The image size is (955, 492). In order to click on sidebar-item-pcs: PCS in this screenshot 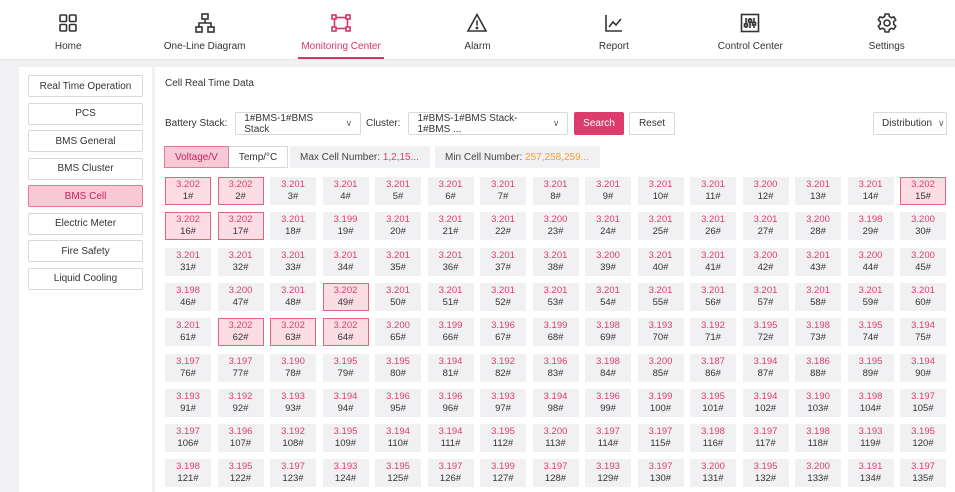, I will do `click(85, 113)`.